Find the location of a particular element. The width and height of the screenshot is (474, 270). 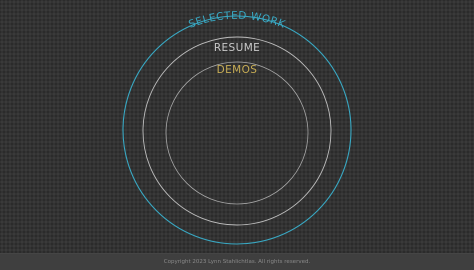

nav-link-resume: RESUME is located at coordinates (237, 48).